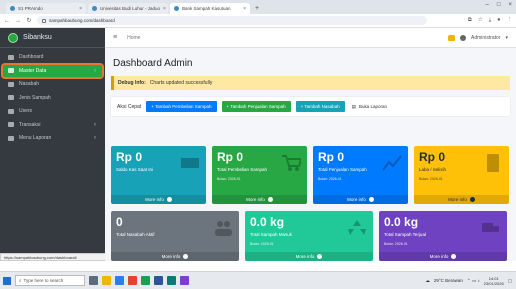 This screenshot has height=289, width=516. What do you see at coordinates (210, 8) in the screenshot?
I see `browser-tab-active: Bank Sampah Kasutuan ×` at bounding box center [210, 8].